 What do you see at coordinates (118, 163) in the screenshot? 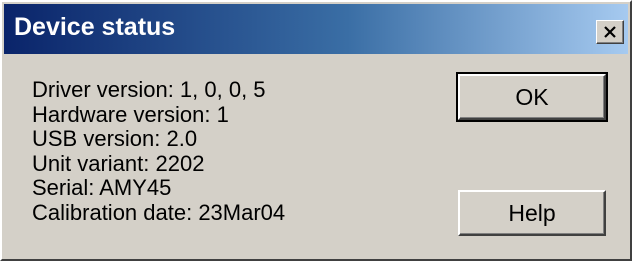
I see `unit-variant-text: Unit variant: 2202` at bounding box center [118, 163].